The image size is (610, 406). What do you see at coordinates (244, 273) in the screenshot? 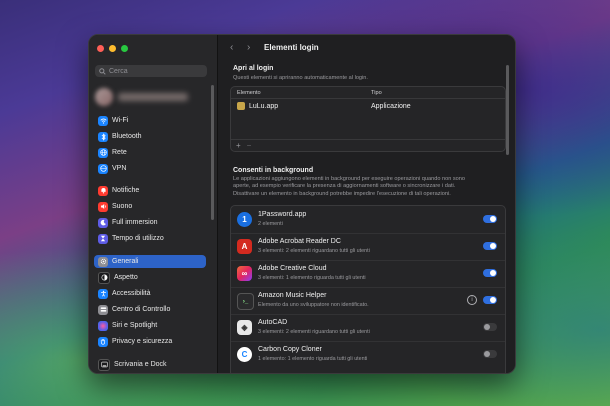
I see `creative-cloud-icon: ∞` at bounding box center [244, 273].